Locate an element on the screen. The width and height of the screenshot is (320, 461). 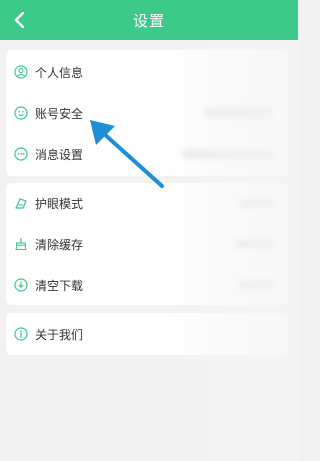
settings-item-eye-care-mode: 护眼模式 is located at coordinates (147, 203).